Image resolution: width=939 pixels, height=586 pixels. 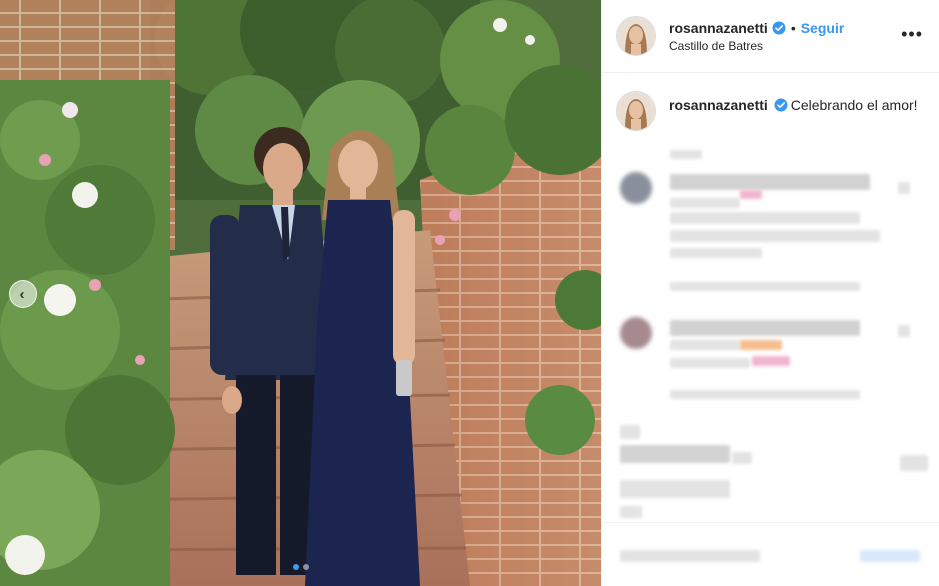 I want to click on blurred-post-button, so click(x=890, y=556).